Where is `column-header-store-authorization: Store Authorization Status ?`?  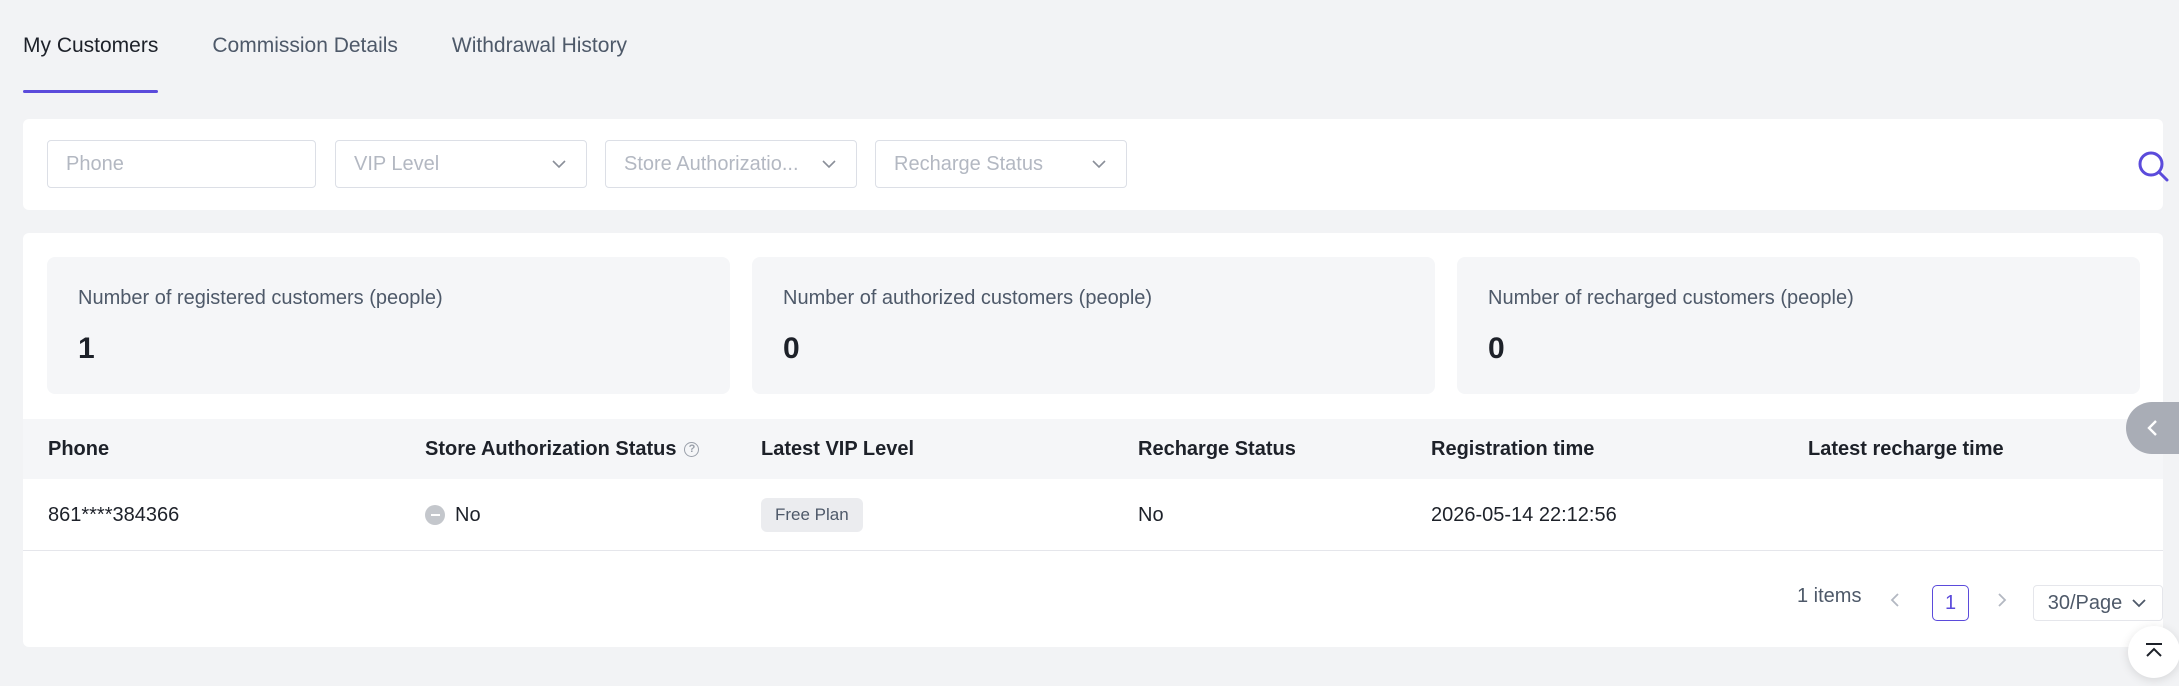 column-header-store-authorization: Store Authorization Status ? is located at coordinates (562, 449).